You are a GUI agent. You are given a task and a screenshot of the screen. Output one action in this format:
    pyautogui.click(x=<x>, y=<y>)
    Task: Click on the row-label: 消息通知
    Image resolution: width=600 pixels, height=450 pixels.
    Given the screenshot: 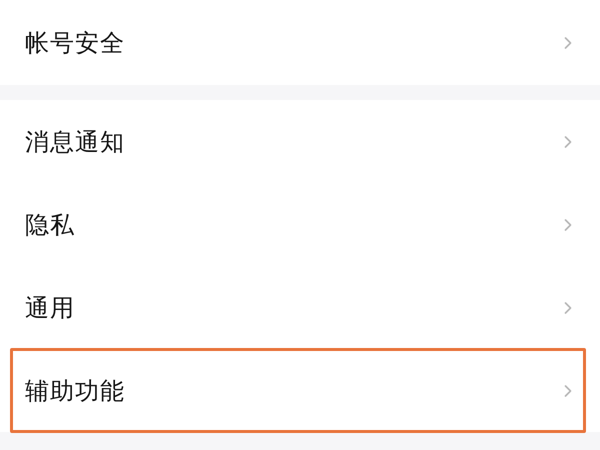 What is the action you would take?
    pyautogui.click(x=75, y=142)
    